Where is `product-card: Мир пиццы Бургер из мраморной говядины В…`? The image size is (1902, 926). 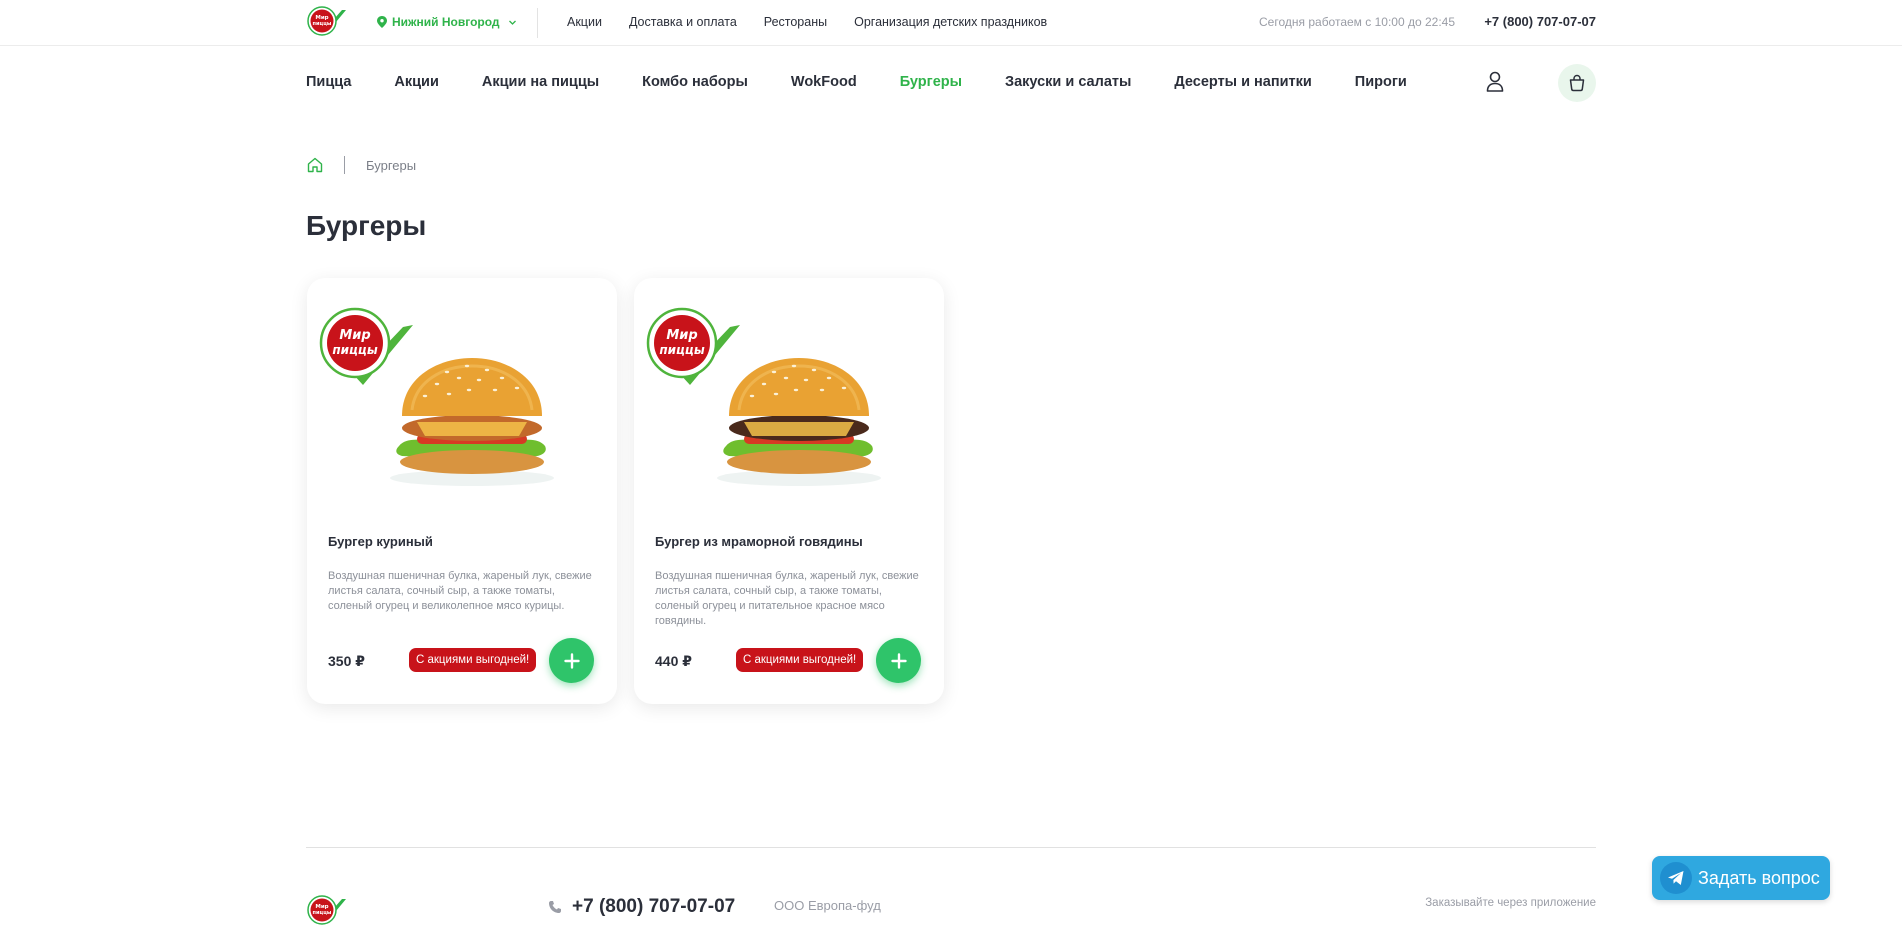
product-card: Мир пиццы Бургер из мраморной говядины В… is located at coordinates (789, 491).